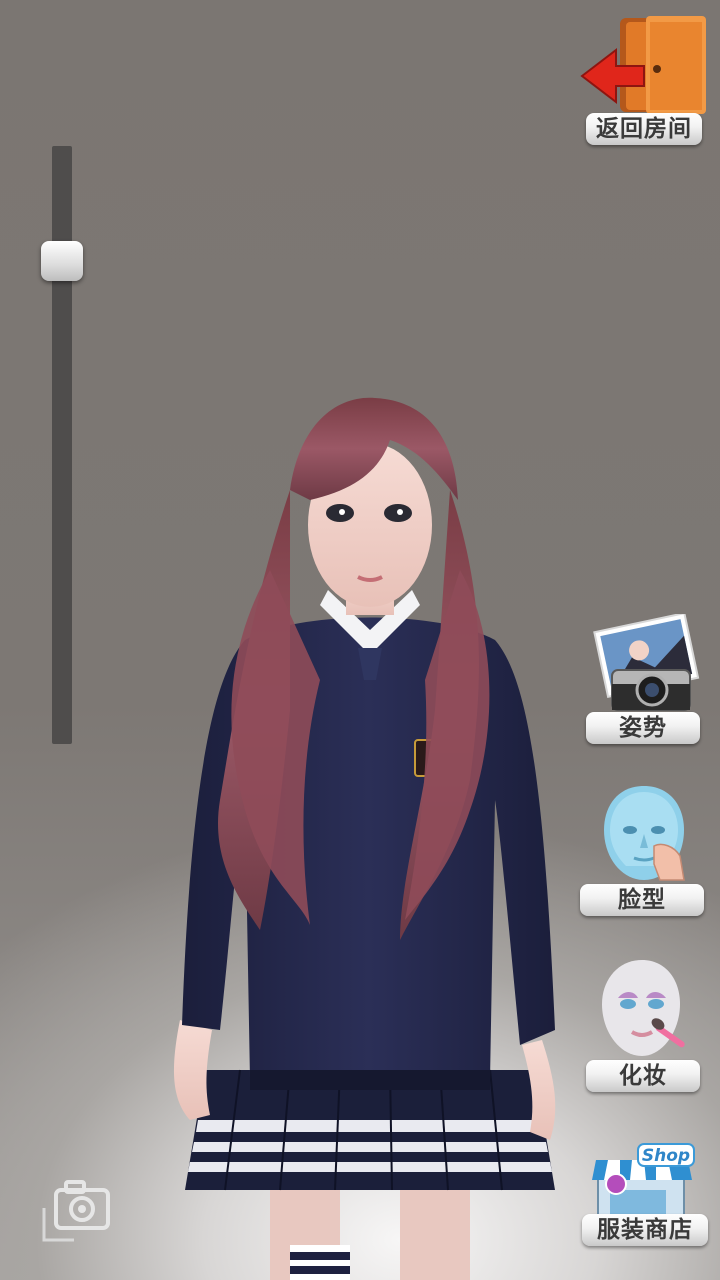 This screenshot has width=720, height=1280. What do you see at coordinates (643, 1008) in the screenshot?
I see `makeup-brush-icon` at bounding box center [643, 1008].